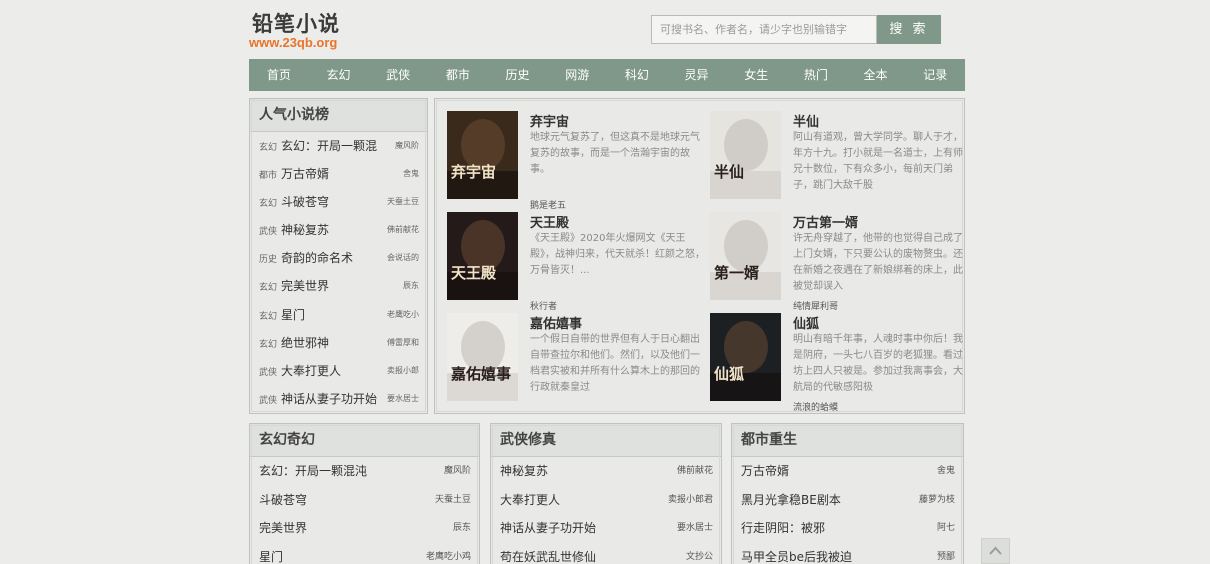 This screenshot has width=1210, height=564. Describe the element at coordinates (606, 553) in the screenshot. I see `section-list-item: 苟在妖武乱世修仙 文抄公` at that location.